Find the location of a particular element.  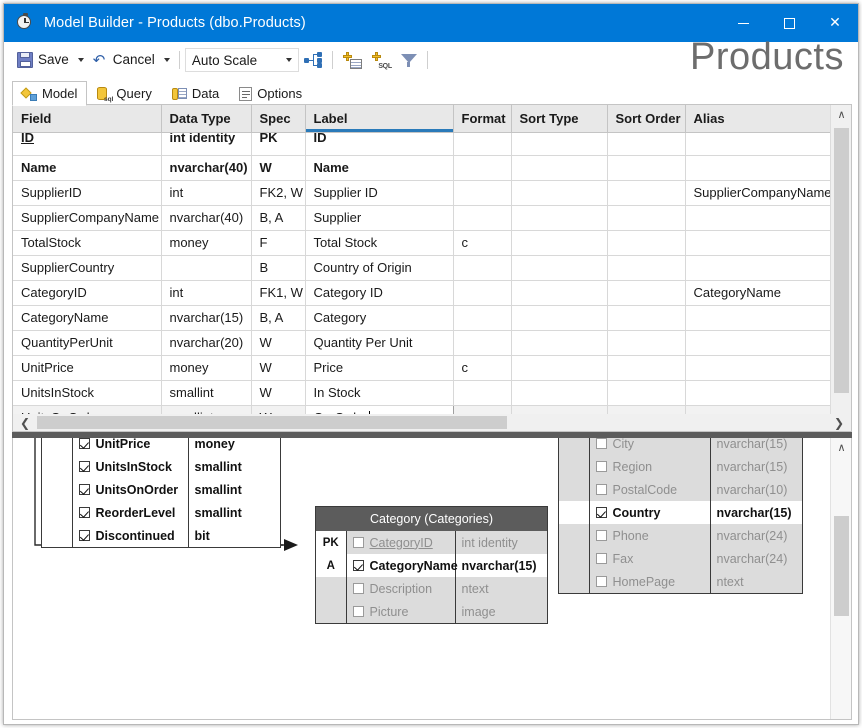

entity-field-name-cell: ReorderLevel is located at coordinates (130, 512).